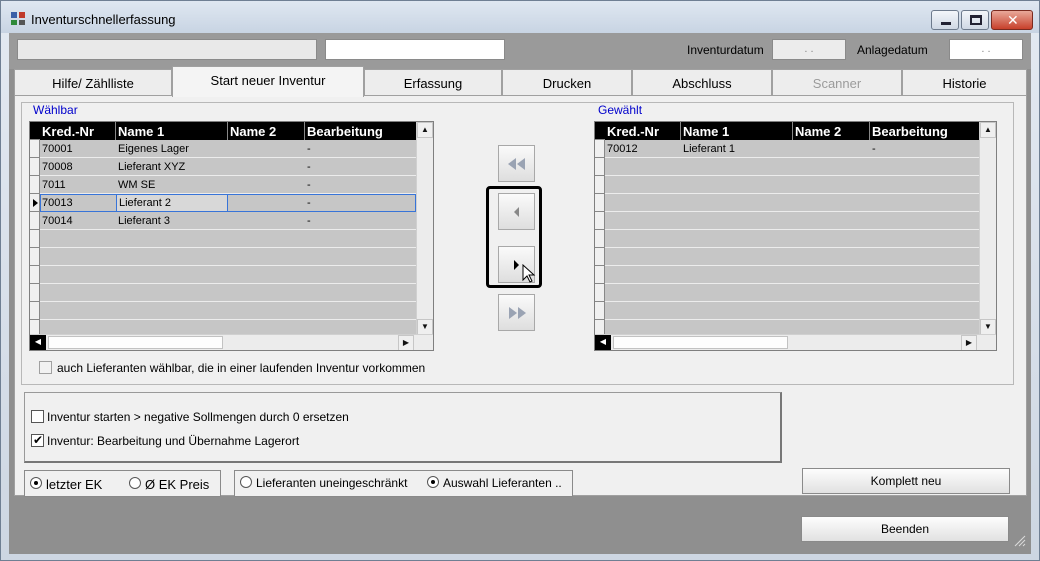 The image size is (1040, 561). I want to click on row-selector-column, so click(35, 230).